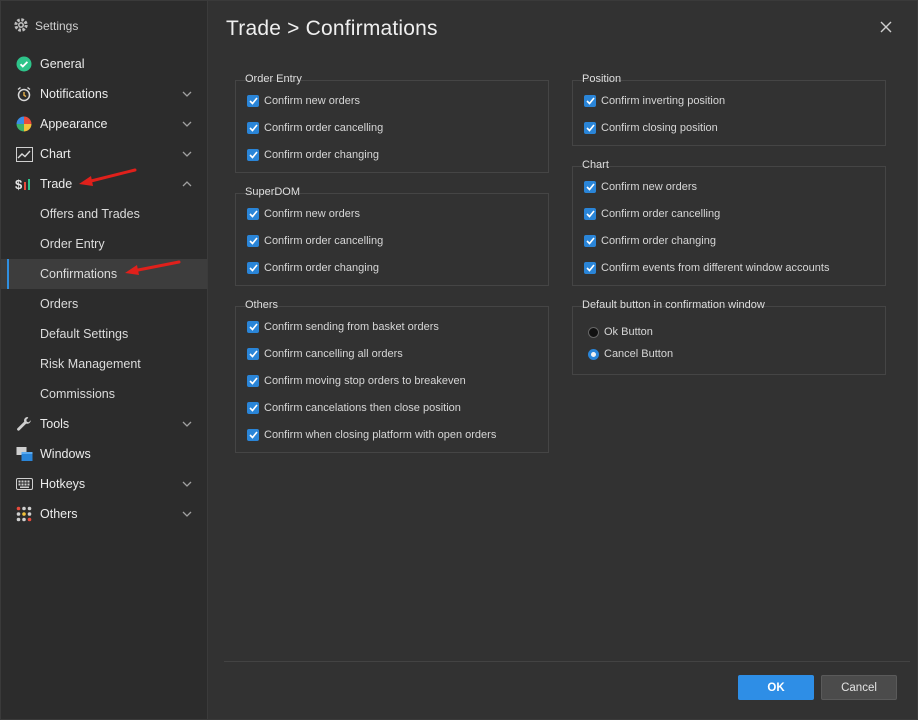 The image size is (918, 720). Describe the element at coordinates (24, 154) in the screenshot. I see `line-chart-icon` at that location.